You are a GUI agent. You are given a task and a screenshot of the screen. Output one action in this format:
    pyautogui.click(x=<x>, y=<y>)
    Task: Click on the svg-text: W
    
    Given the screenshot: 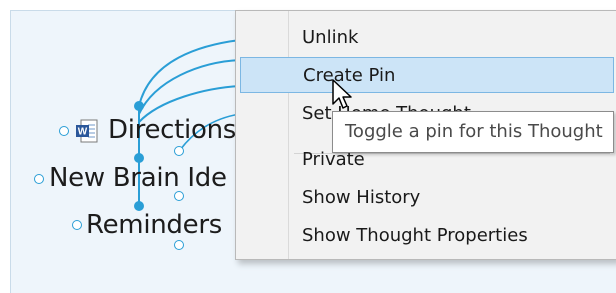 What is the action you would take?
    pyautogui.click(x=83, y=132)
    